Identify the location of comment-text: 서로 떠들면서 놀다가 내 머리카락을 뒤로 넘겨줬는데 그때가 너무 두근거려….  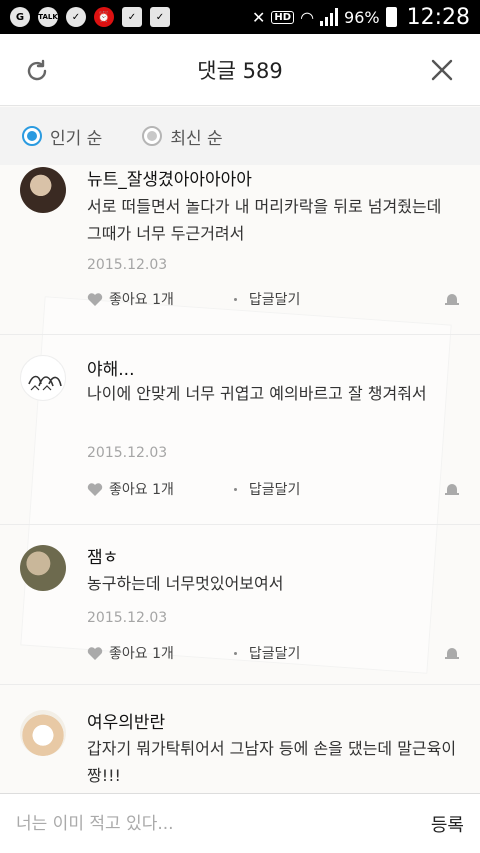
(264, 220).